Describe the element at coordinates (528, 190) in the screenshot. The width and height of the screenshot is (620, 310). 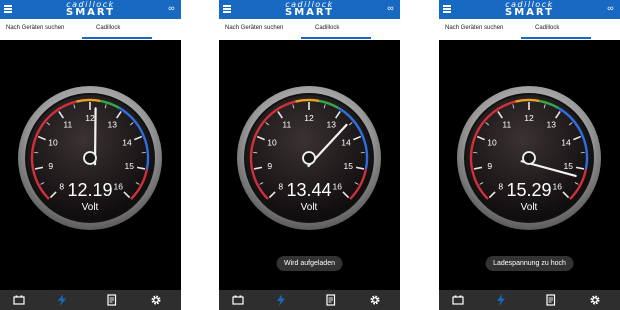
I see `voltage-readout: 15.29` at that location.